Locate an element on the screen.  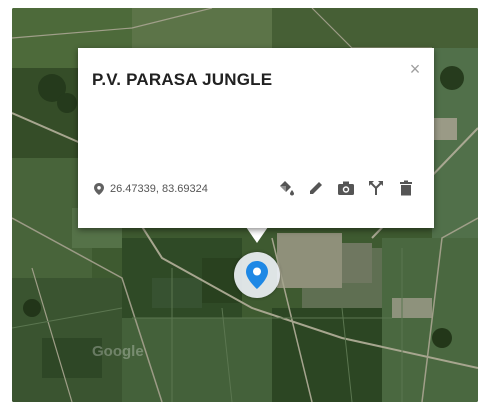
map-pin-icon is located at coordinates (257, 275).